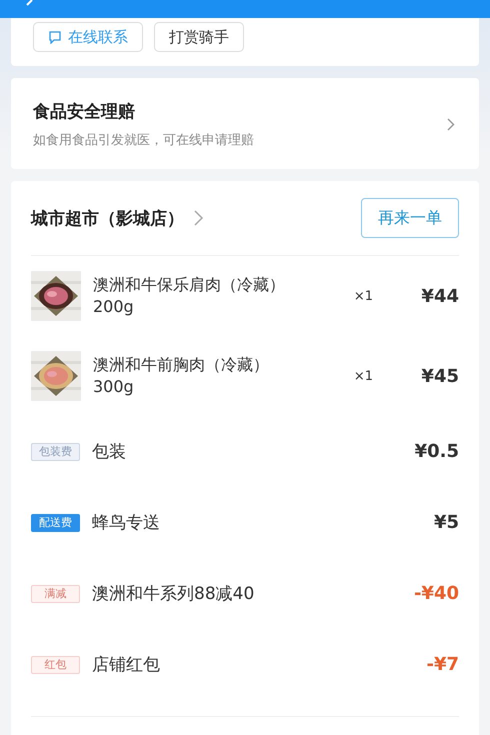 This screenshot has height=735, width=490. Describe the element at coordinates (107, 218) in the screenshot. I see `store-name: 城市超市（影城店）` at that location.